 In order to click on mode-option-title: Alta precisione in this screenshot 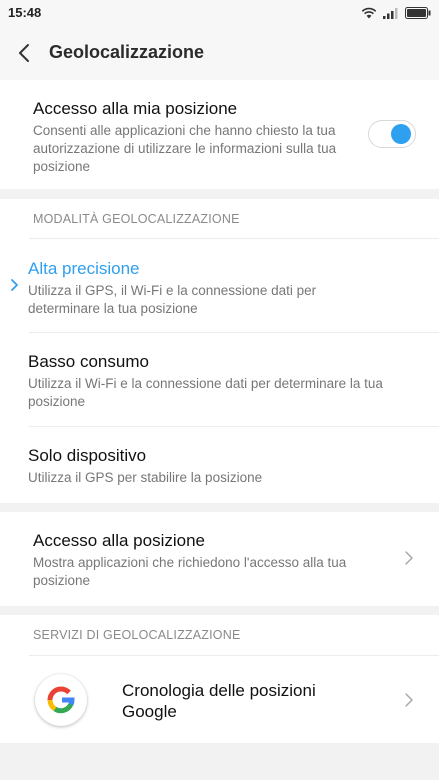, I will do `click(84, 268)`.